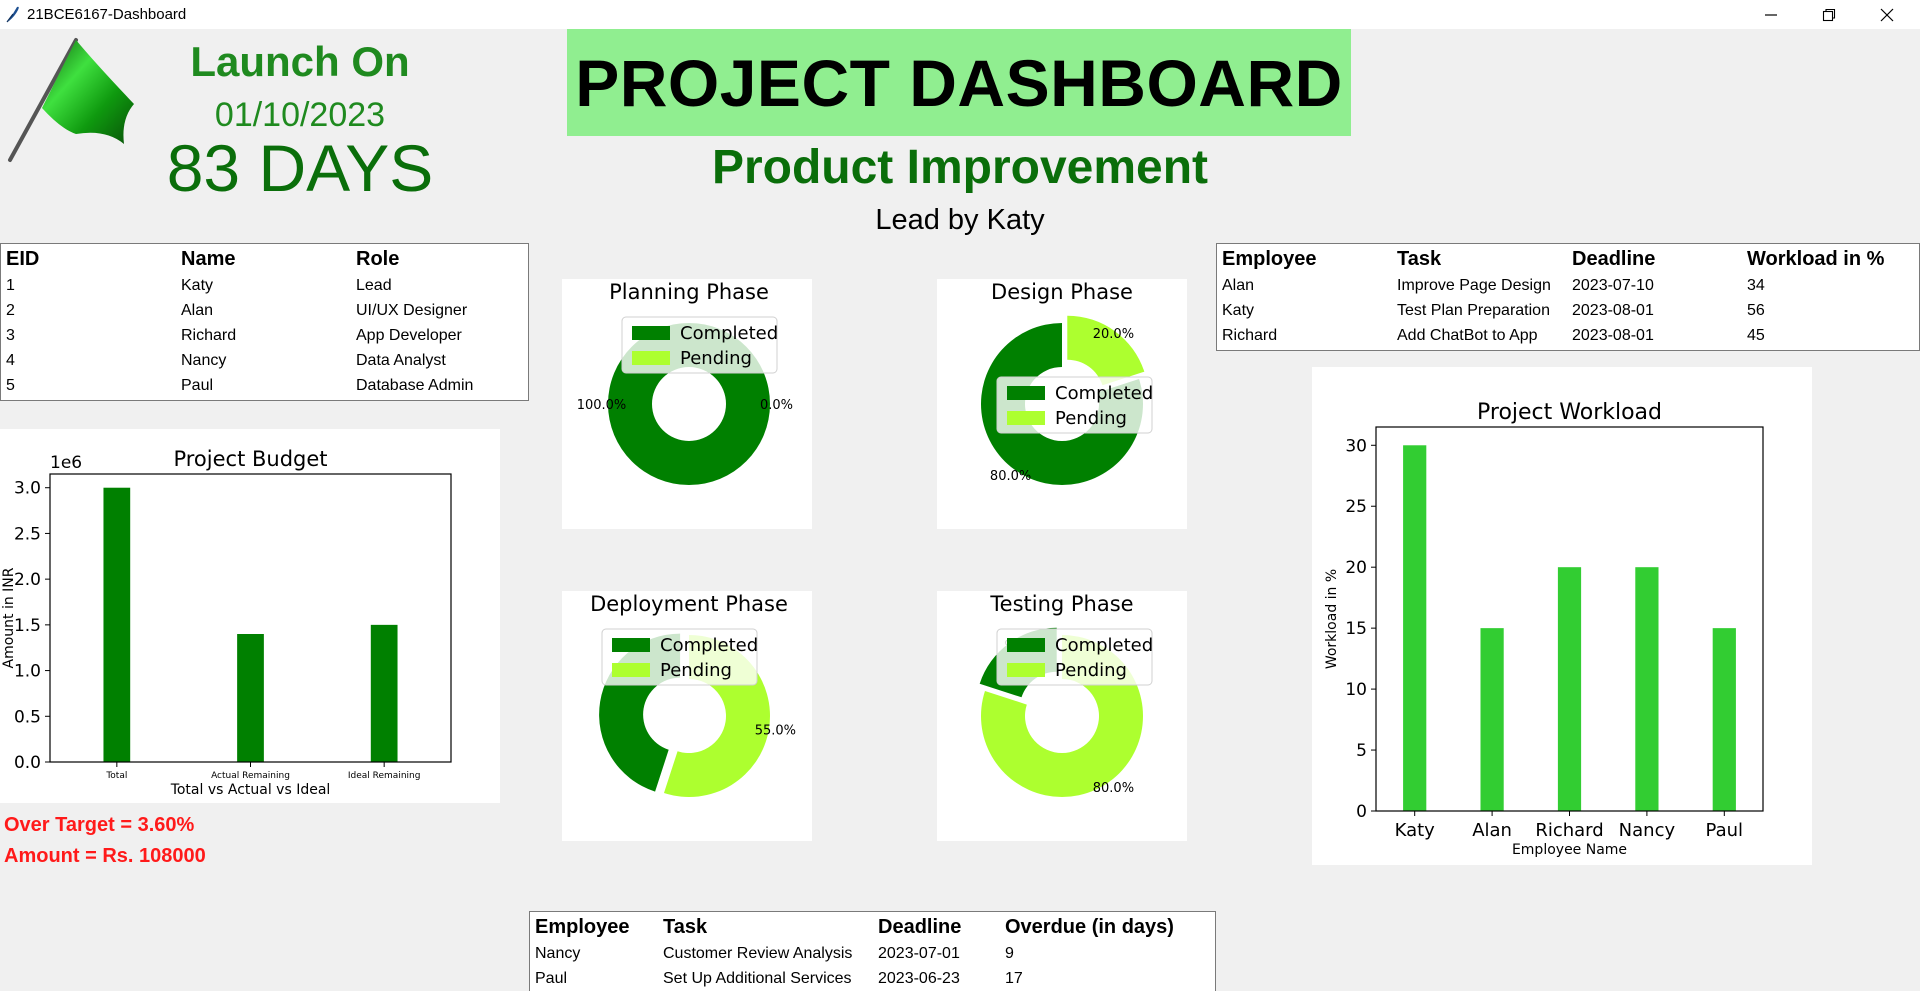  I want to click on y-tick-label: 10, so click(1356, 690).